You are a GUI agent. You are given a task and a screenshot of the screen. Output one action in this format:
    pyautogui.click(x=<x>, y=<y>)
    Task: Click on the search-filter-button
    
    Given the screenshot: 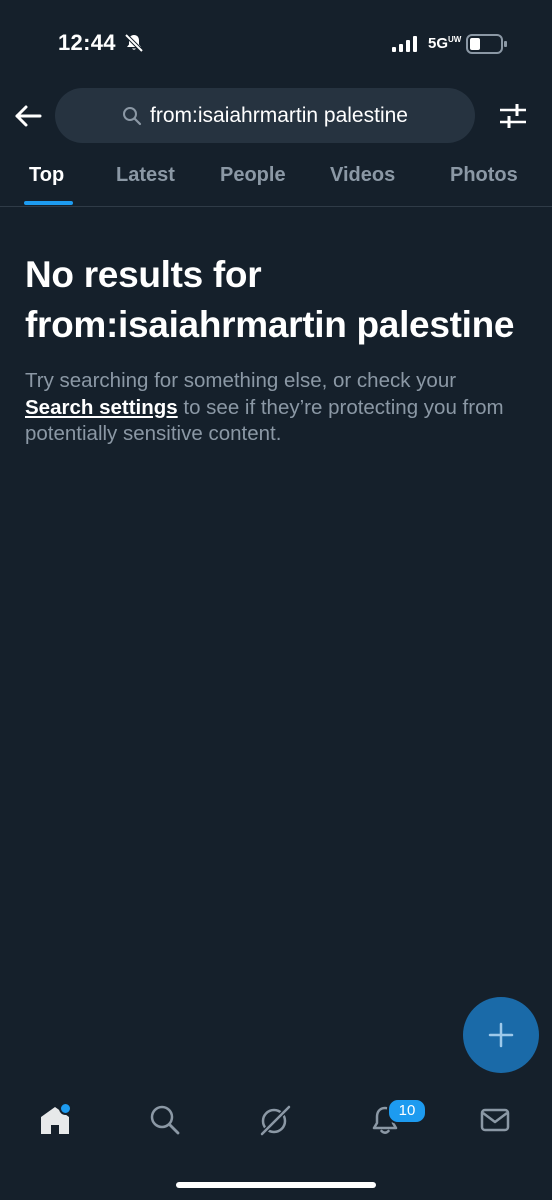 What is the action you would take?
    pyautogui.click(x=513, y=116)
    